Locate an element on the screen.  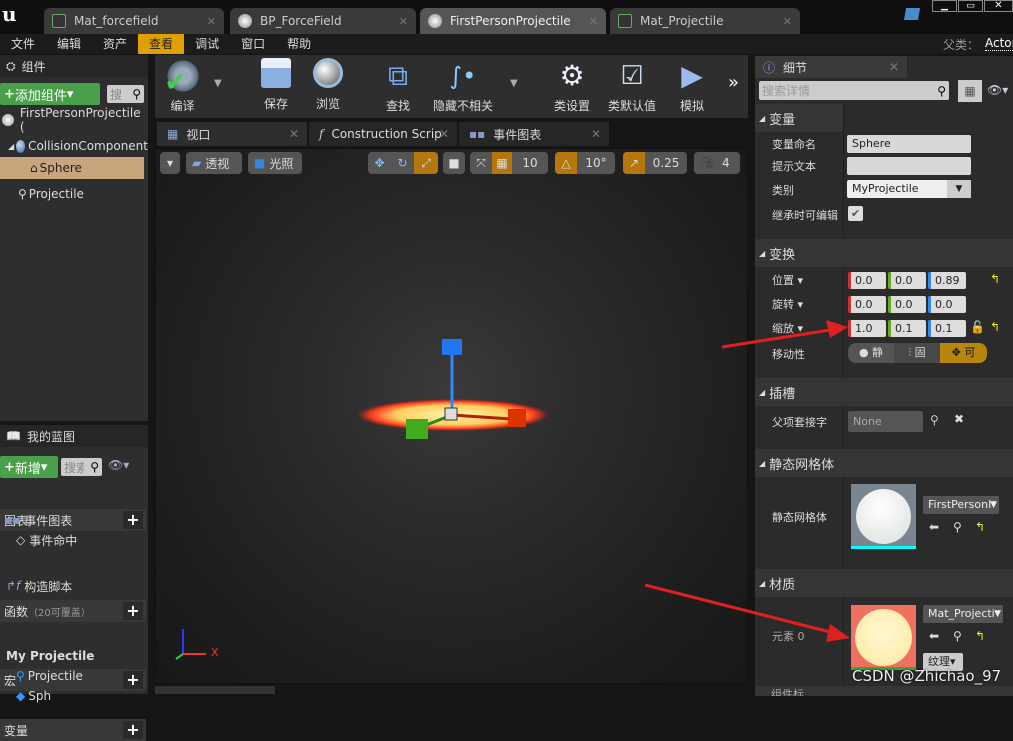
tab-bp-forcefield: BP_ForceField ✕ is located at coordinates (323, 21).